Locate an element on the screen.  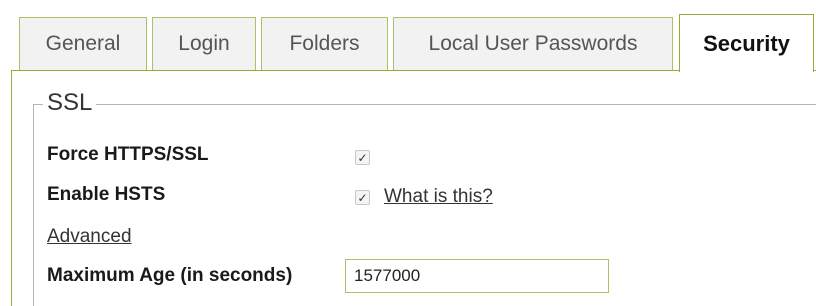
enable-hsts-checkbox: ✓ is located at coordinates (362, 197).